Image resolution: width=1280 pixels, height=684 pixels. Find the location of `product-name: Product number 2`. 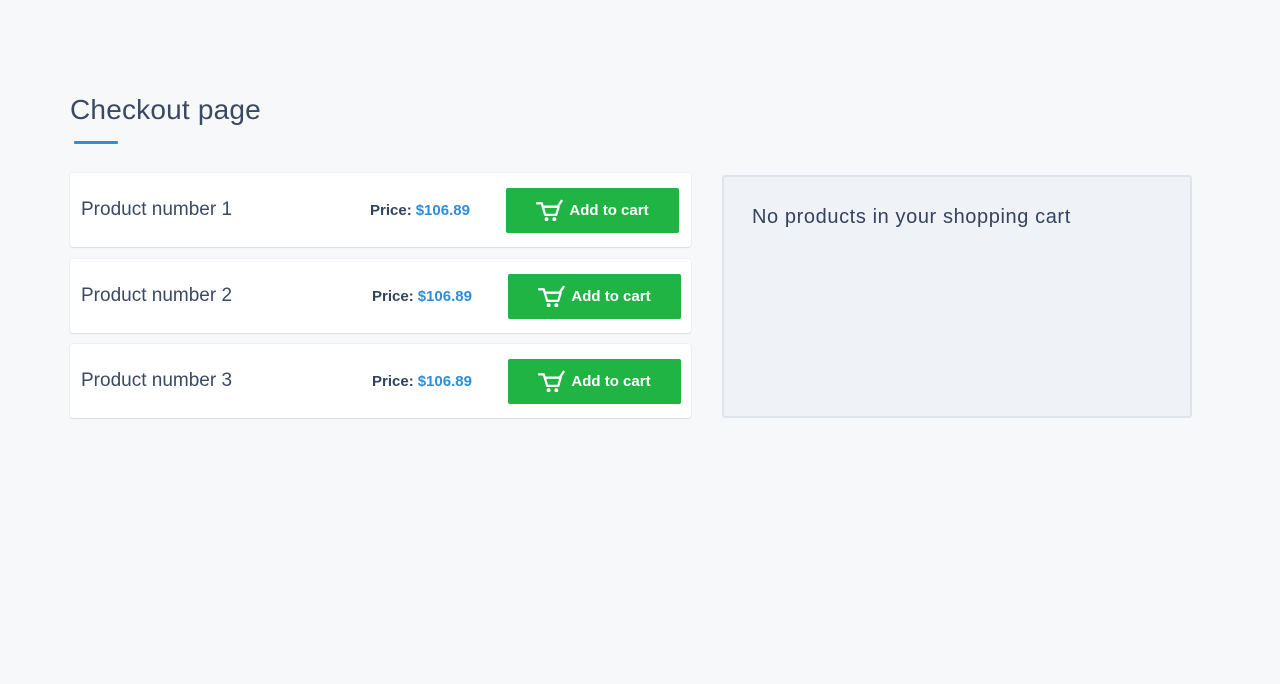

product-name: Product number 2 is located at coordinates (157, 295).